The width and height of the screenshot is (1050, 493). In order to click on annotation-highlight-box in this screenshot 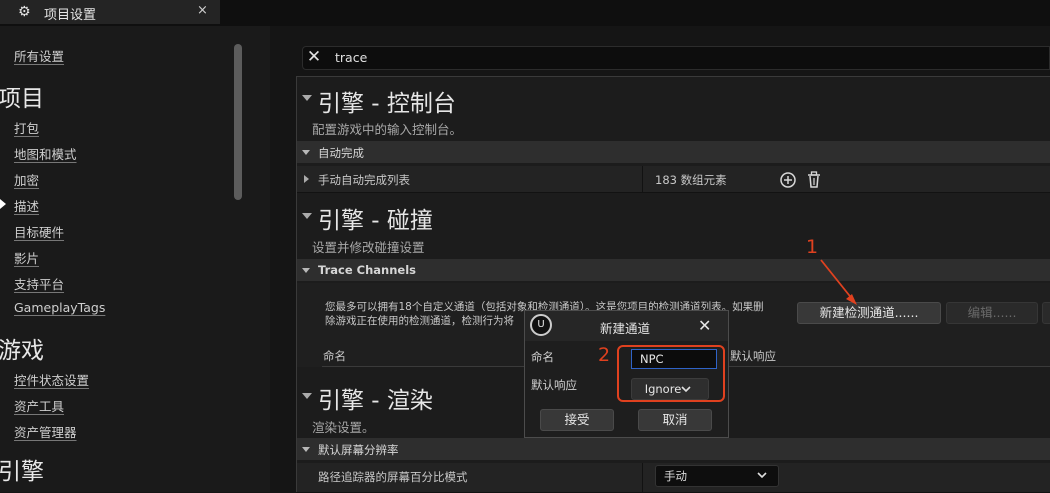, I will do `click(671, 373)`.